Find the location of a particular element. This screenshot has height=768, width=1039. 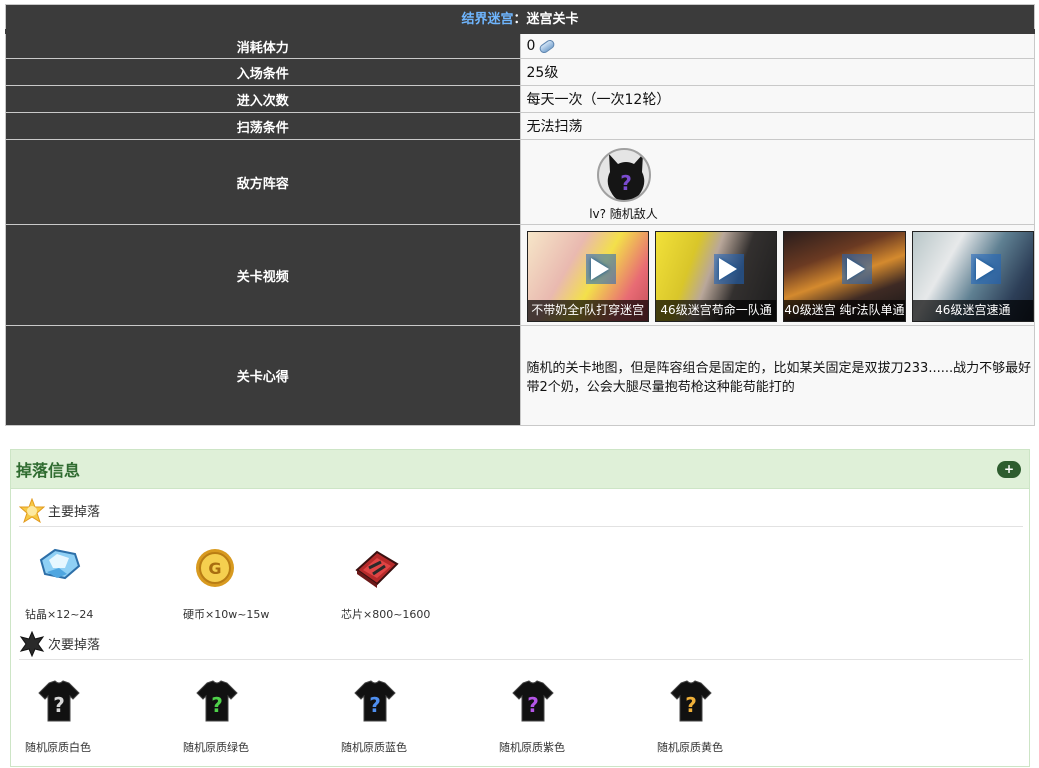

drop-item-green: ? 随机原质绿色 is located at coordinates (256, 717).